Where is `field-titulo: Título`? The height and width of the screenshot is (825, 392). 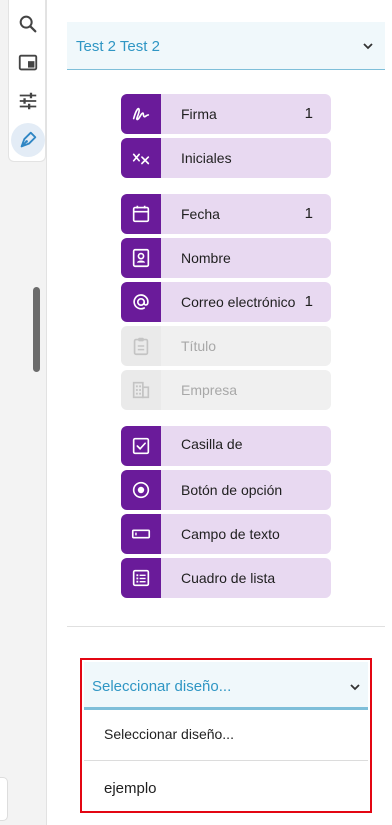
field-titulo: Título is located at coordinates (226, 346).